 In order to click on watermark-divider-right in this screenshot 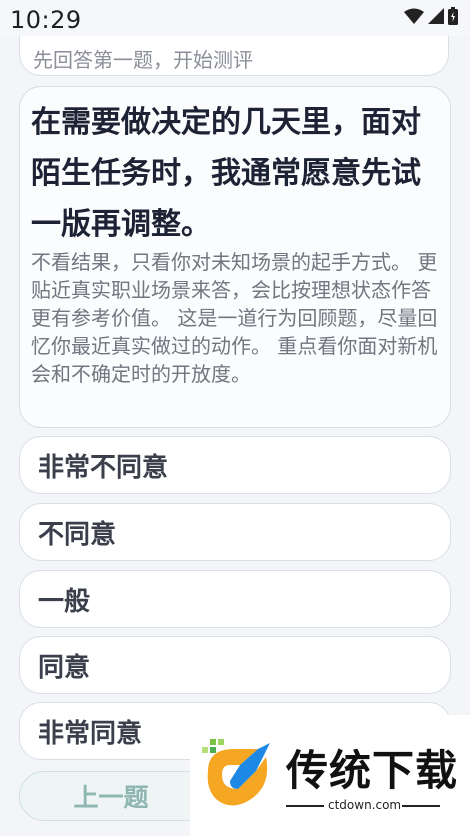, I will do `click(421, 806)`.